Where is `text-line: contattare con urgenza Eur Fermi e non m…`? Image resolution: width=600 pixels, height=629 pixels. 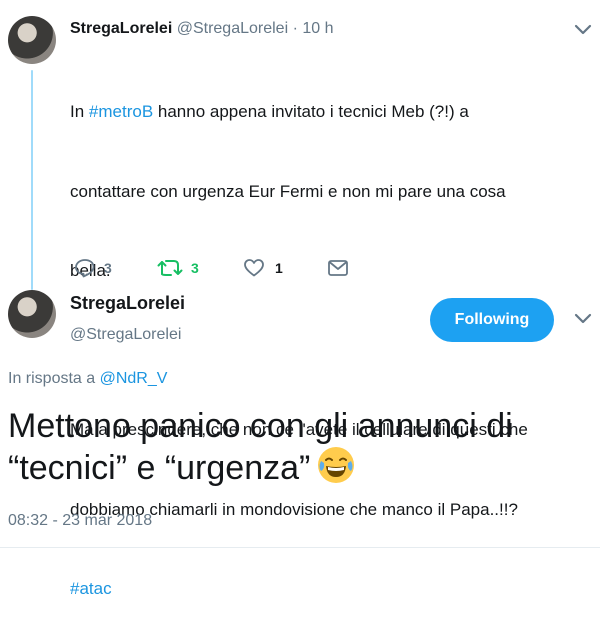 text-line: contattare con urgenza Eur Fermi e non m… is located at coordinates (288, 191).